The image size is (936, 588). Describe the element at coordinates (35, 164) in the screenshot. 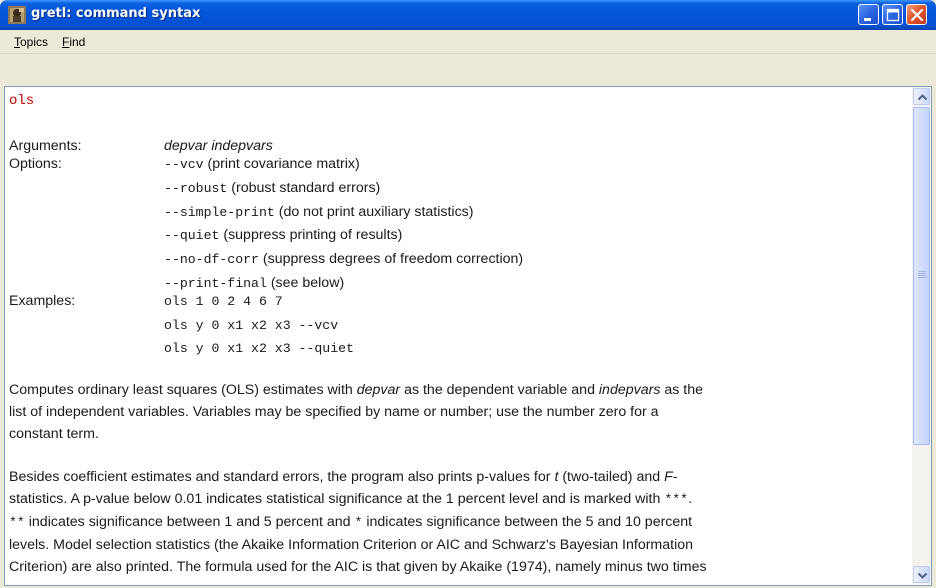

I see `options-label: Options:` at that location.